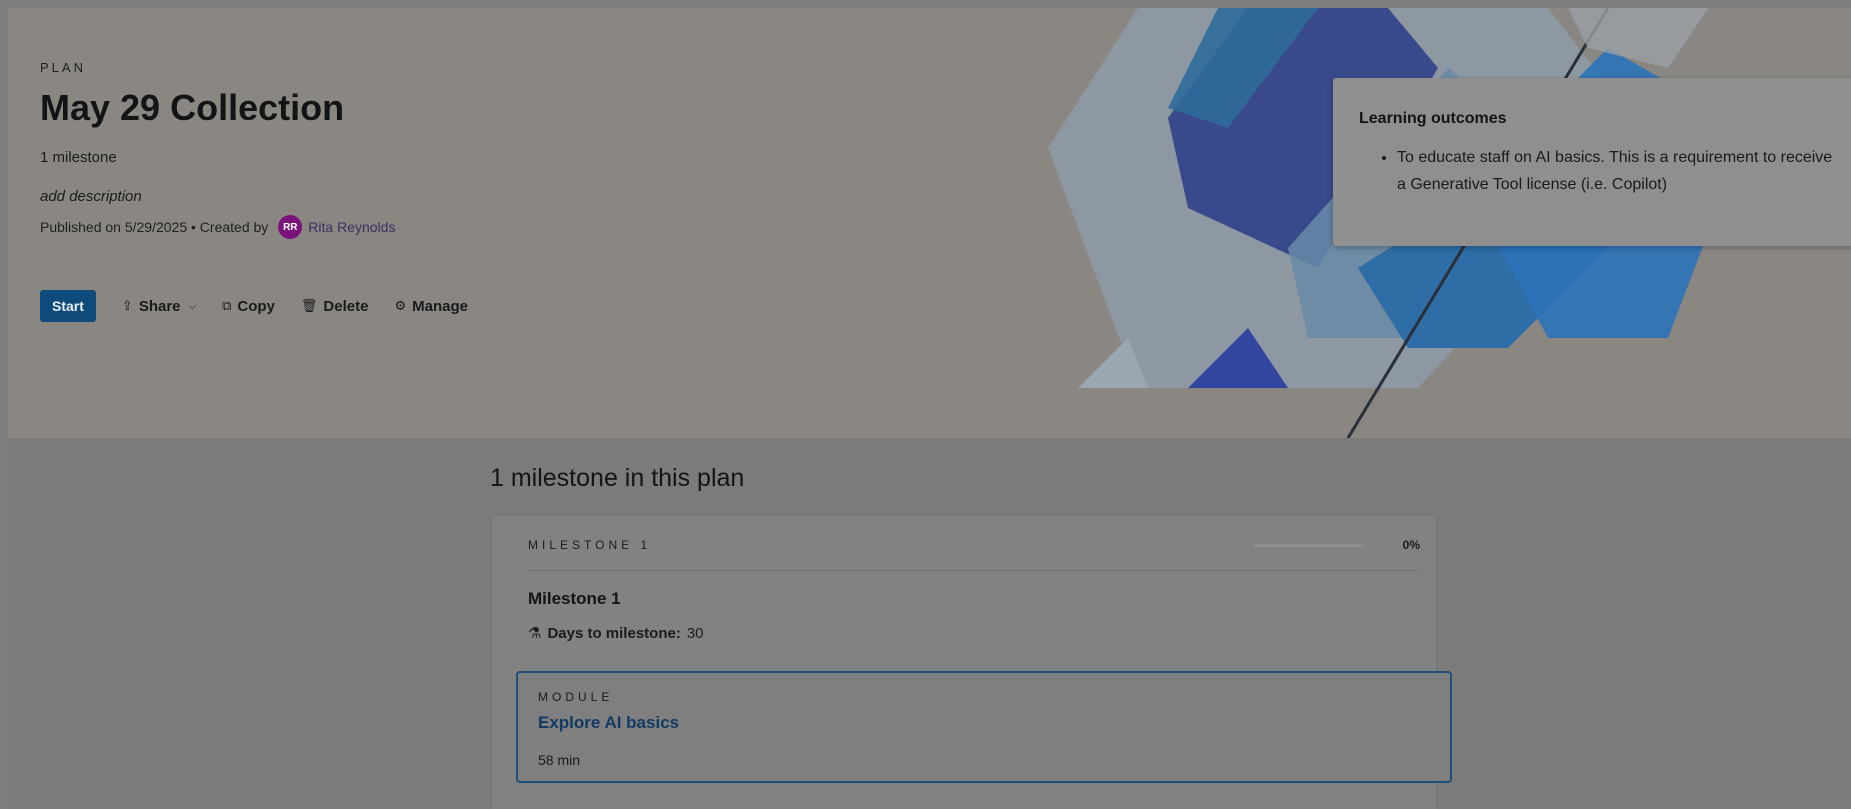 This screenshot has width=1851, height=809. Describe the element at coordinates (535, 633) in the screenshot. I see `flask-icon: ⚗` at that location.